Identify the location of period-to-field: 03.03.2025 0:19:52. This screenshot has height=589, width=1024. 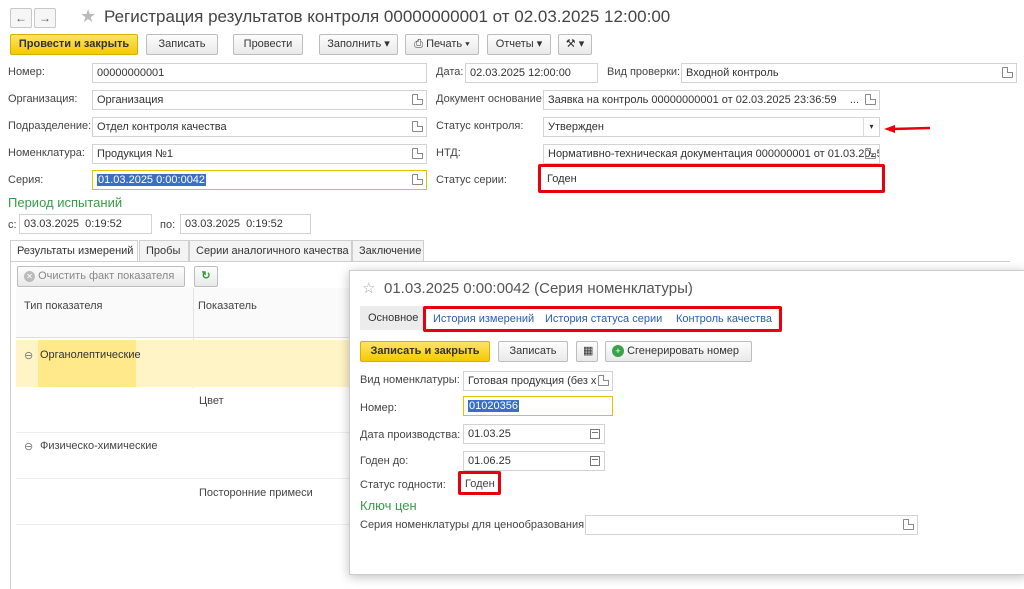
(245, 224).